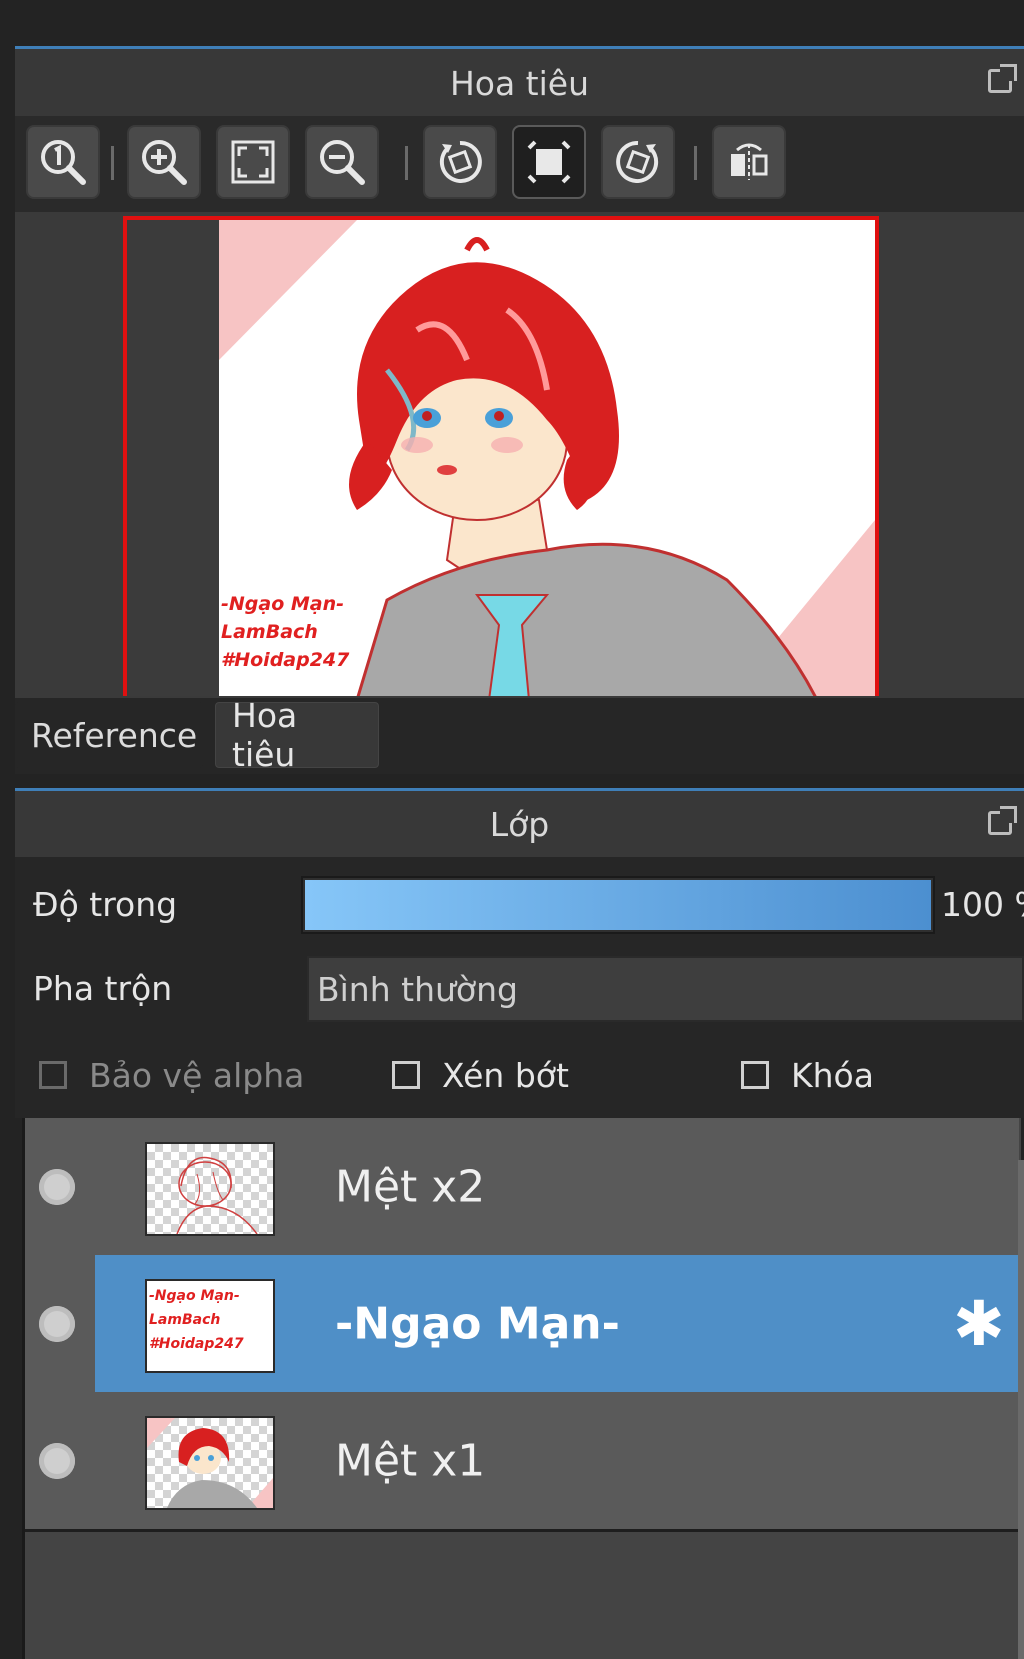 Image resolution: width=1024 pixels, height=1659 pixels. Describe the element at coordinates (269, 632) in the screenshot. I see `watermark-line: LamBach` at that location.